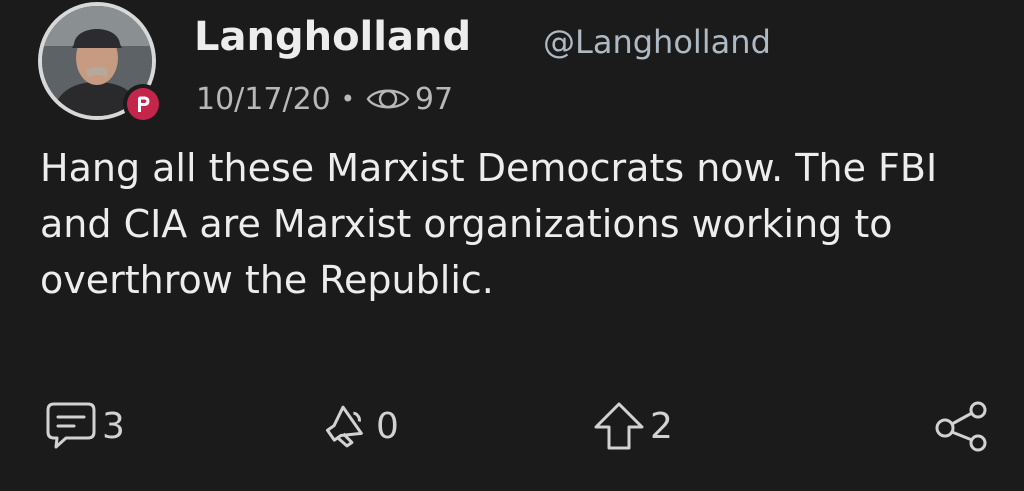 The width and height of the screenshot is (1024, 491). I want to click on parler-badge, so click(143, 104).